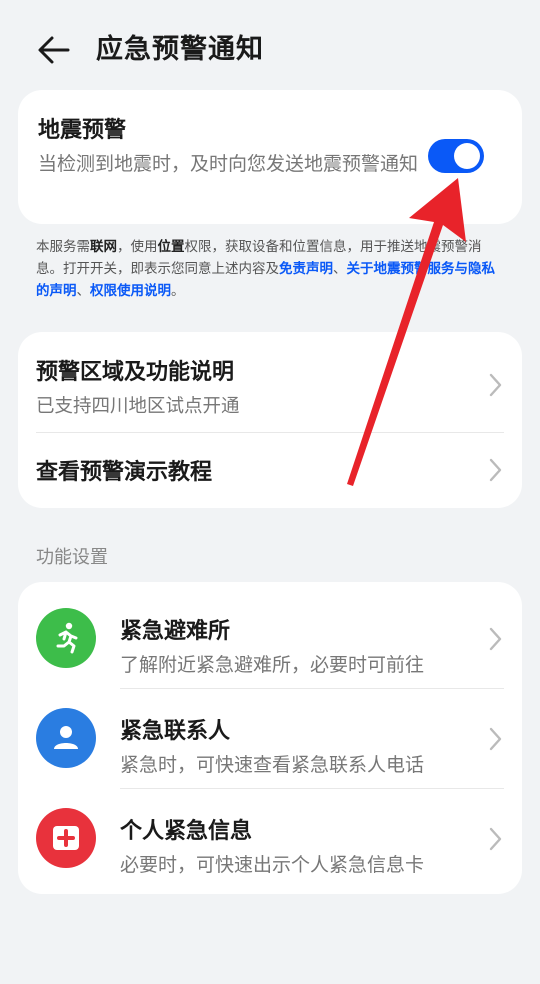  I want to click on shelter-row: 紧急避难所 了解附近紧急避难所，必要时可前往, so click(270, 638).